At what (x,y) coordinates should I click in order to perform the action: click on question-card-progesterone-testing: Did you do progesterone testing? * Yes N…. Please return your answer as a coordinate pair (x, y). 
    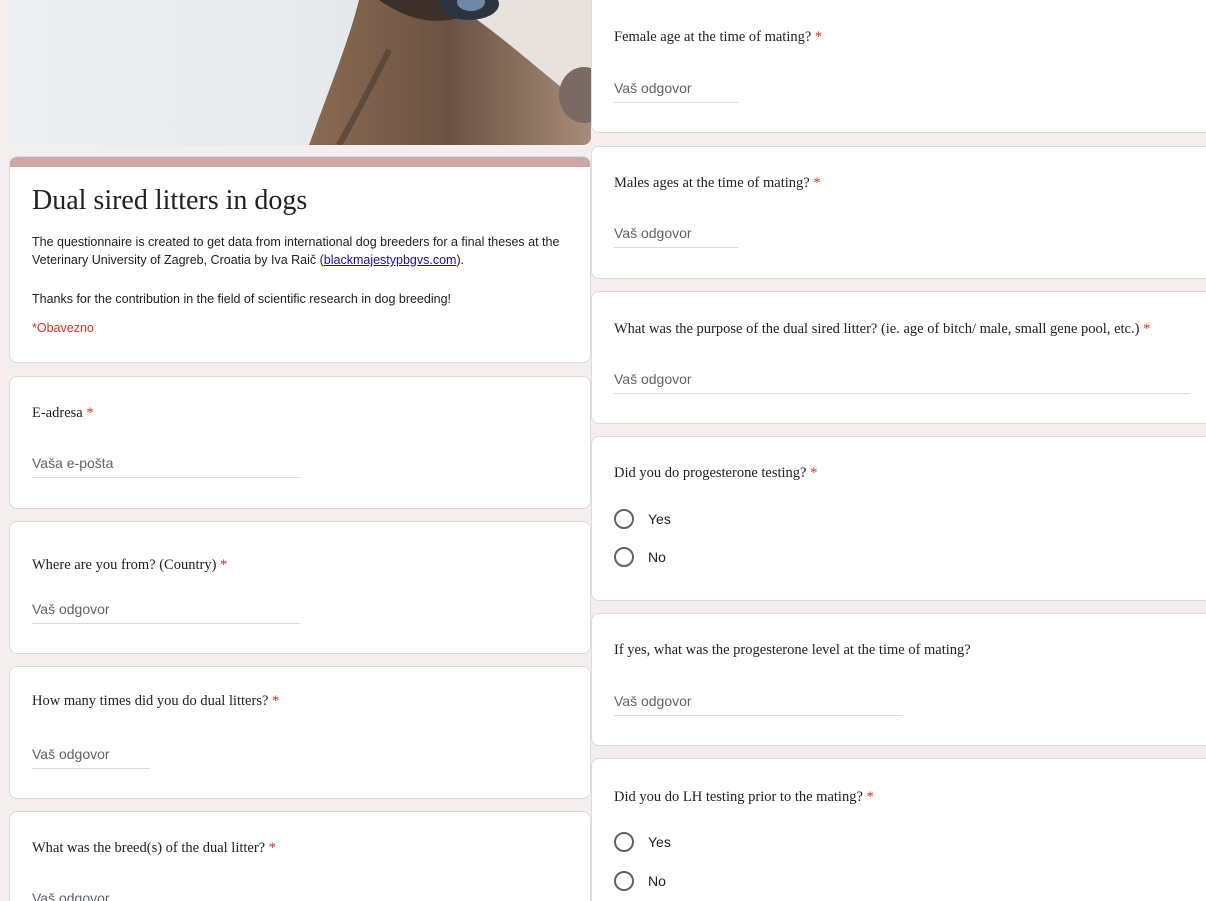
    Looking at the image, I should click on (898, 518).